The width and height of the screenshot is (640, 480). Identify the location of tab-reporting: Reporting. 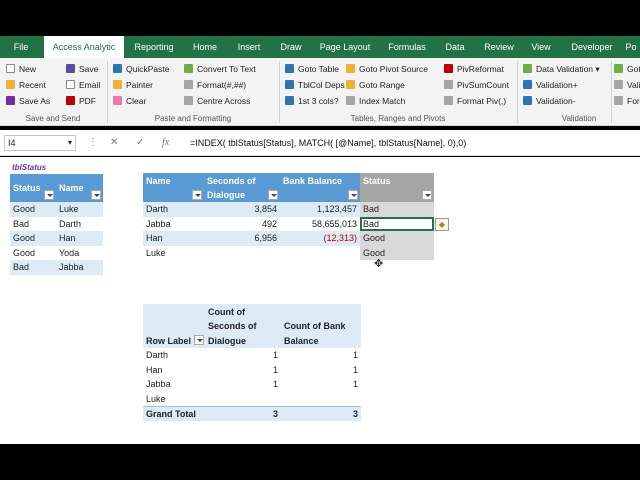
(154, 47).